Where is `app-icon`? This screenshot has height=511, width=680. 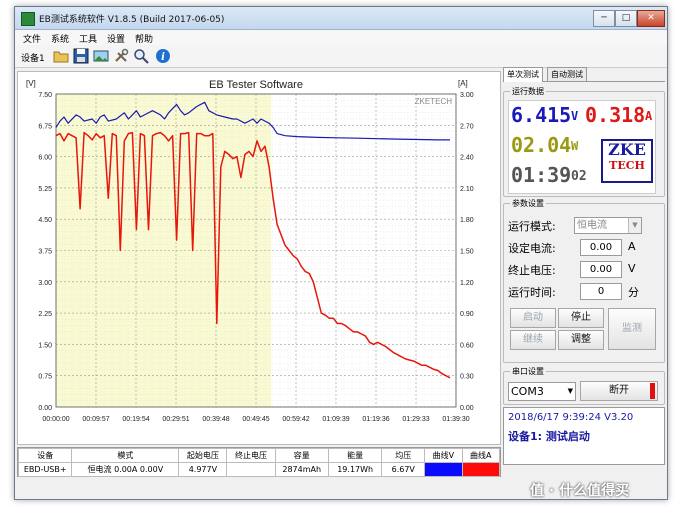 app-icon is located at coordinates (28, 19).